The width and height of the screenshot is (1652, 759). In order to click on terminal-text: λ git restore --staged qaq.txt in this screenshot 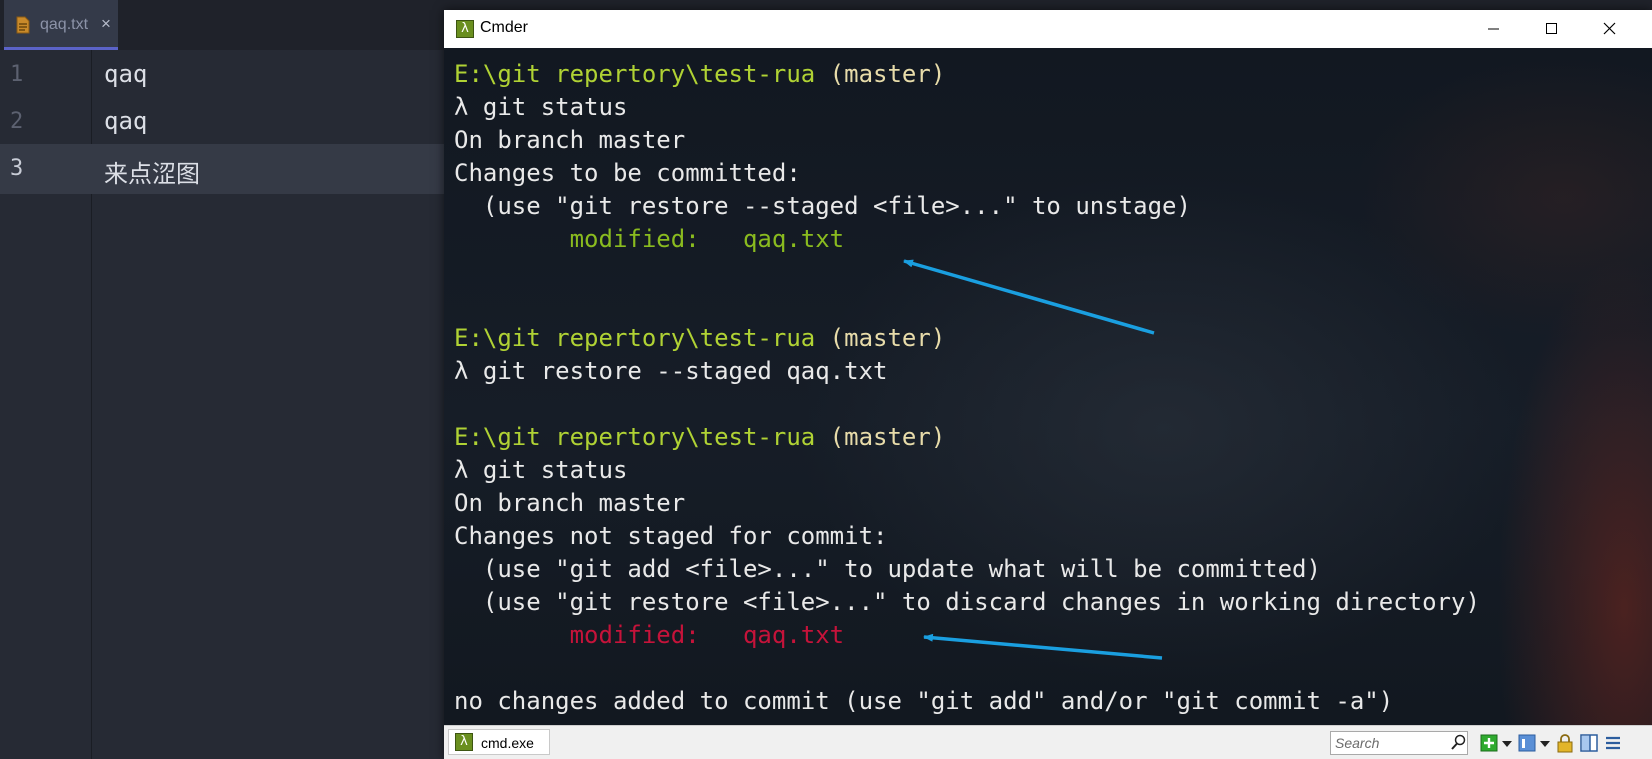, I will do `click(671, 371)`.